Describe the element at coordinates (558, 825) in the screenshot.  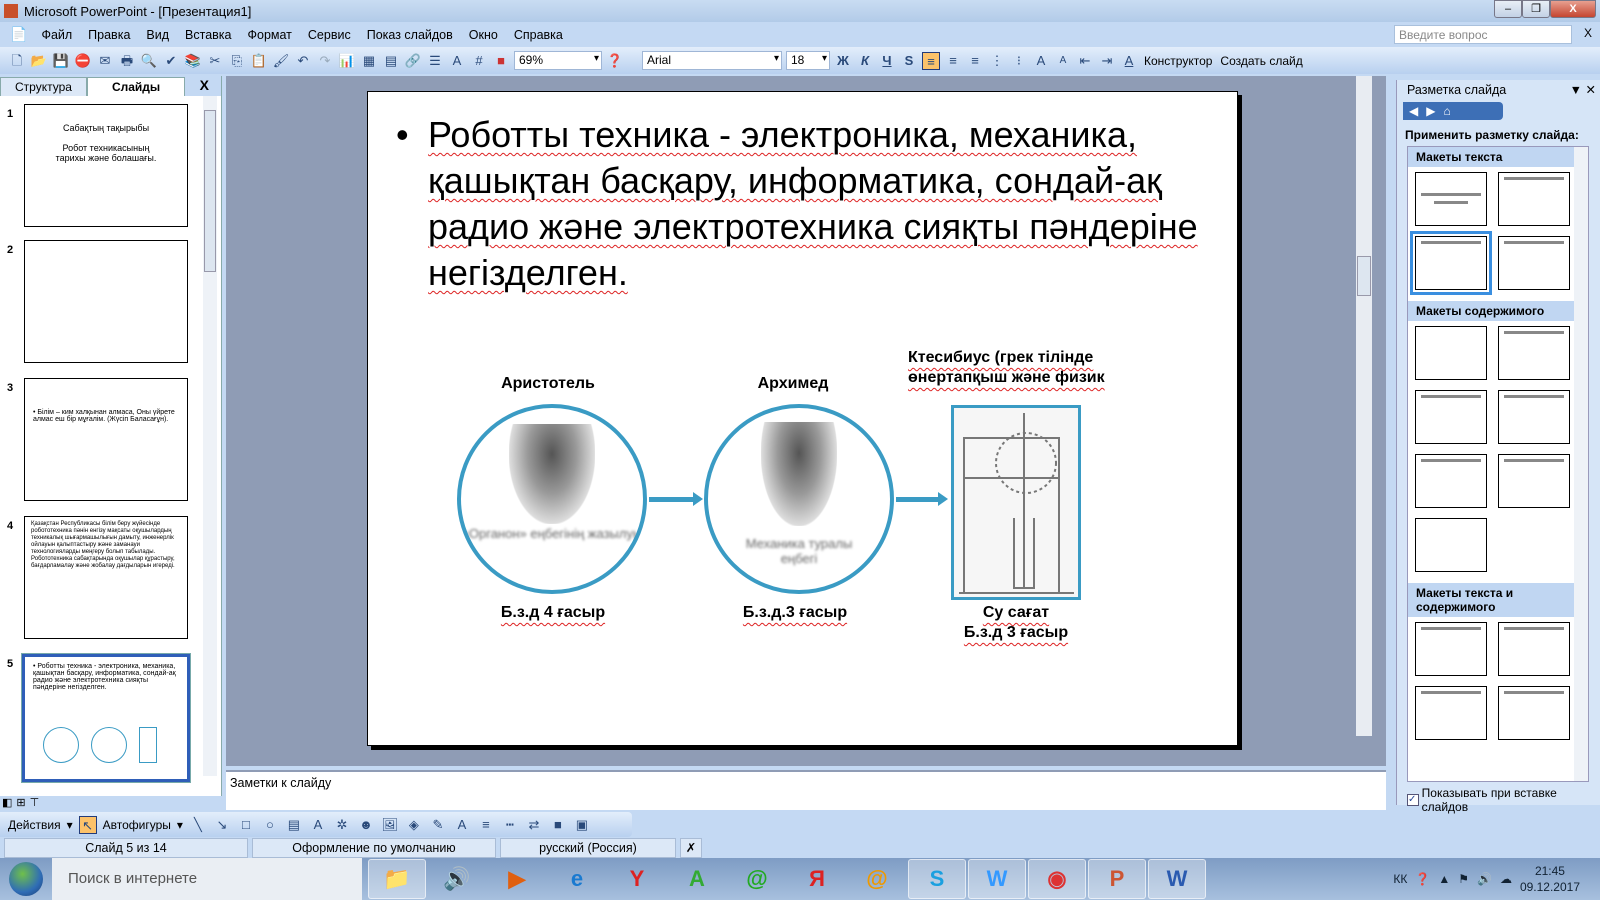
I see `shadow-icon: ■` at that location.